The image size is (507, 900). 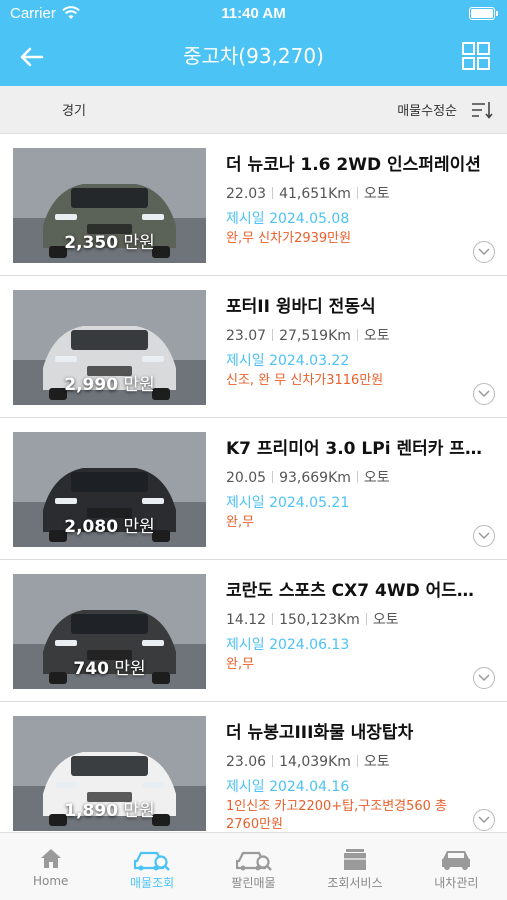 What do you see at coordinates (246, 762) in the screenshot?
I see `car-year: 23.06` at bounding box center [246, 762].